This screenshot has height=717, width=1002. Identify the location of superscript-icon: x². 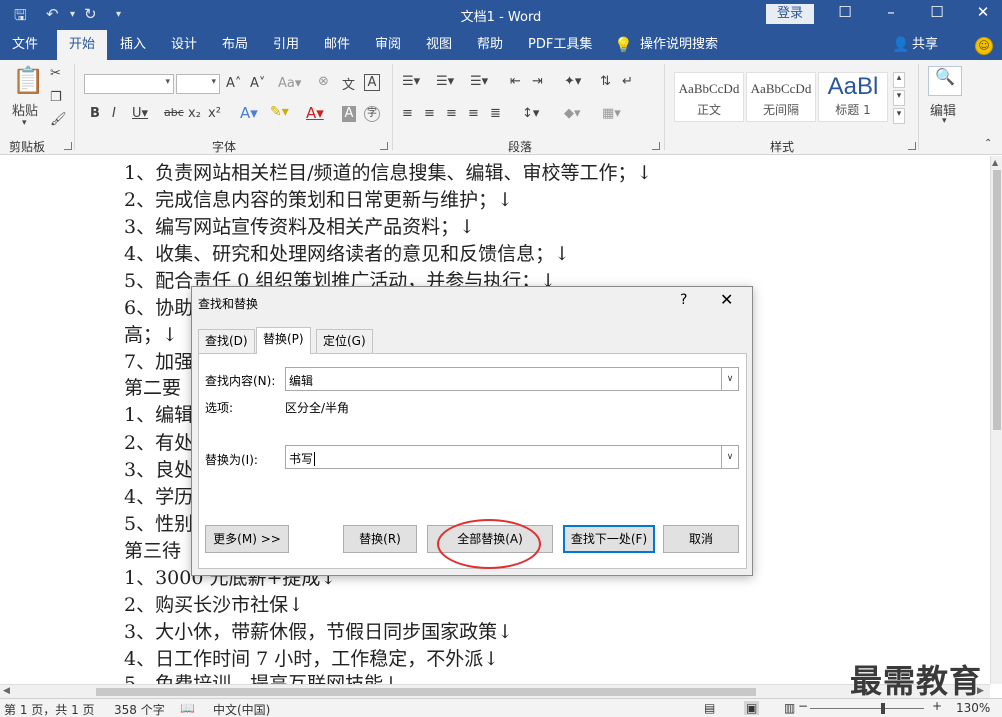
(214, 113).